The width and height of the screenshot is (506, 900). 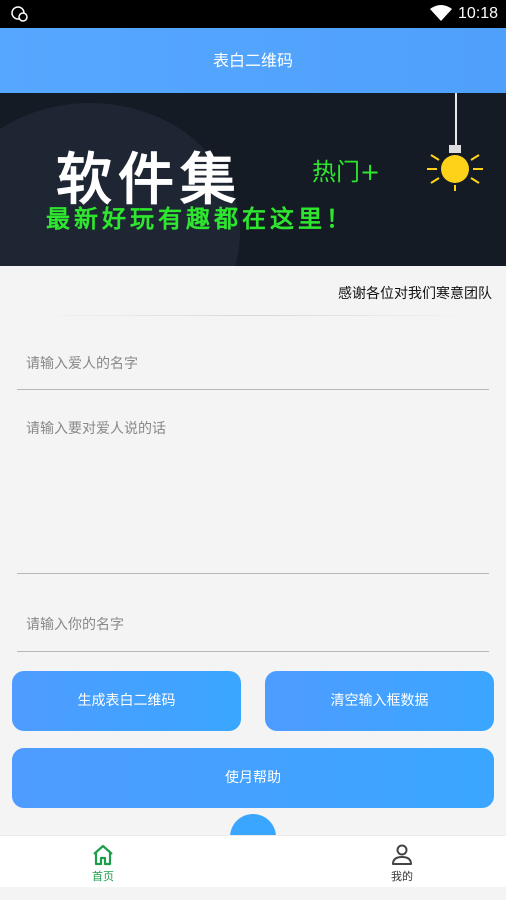 I want to click on app-bar: 表白二维码, so click(x=253, y=60).